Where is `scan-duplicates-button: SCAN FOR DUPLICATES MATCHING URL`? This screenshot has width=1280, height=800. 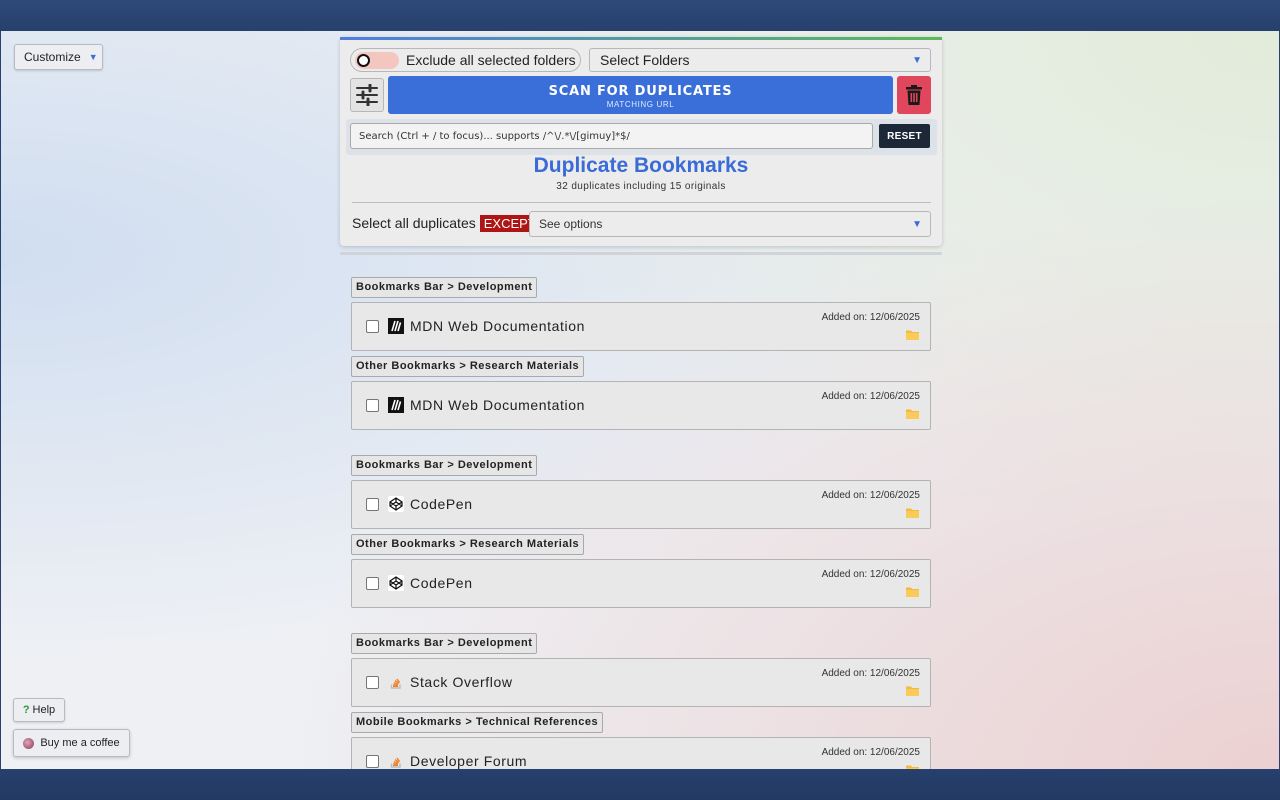
scan-duplicates-button: SCAN FOR DUPLICATES MATCHING URL is located at coordinates (640, 95).